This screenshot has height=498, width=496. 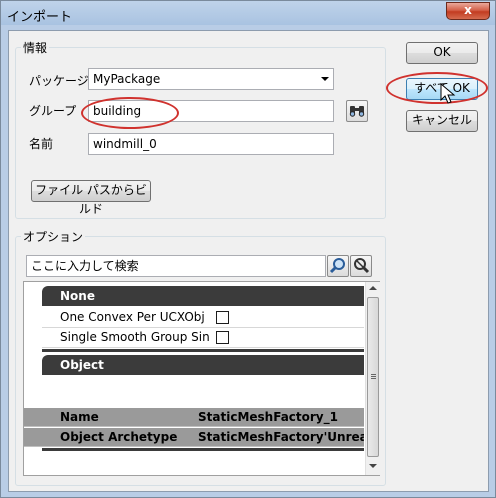 I want to click on category-header-object: Object, so click(x=203, y=365).